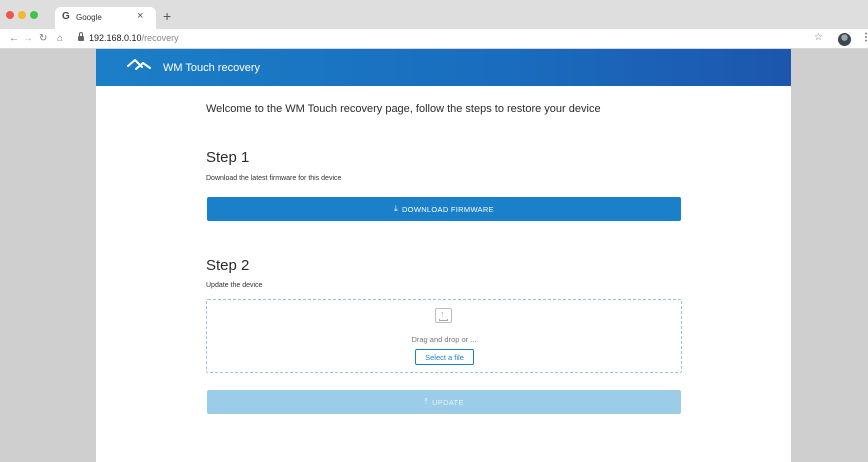 This screenshot has height=462, width=868. I want to click on tab-close-icon: ×, so click(140, 16).